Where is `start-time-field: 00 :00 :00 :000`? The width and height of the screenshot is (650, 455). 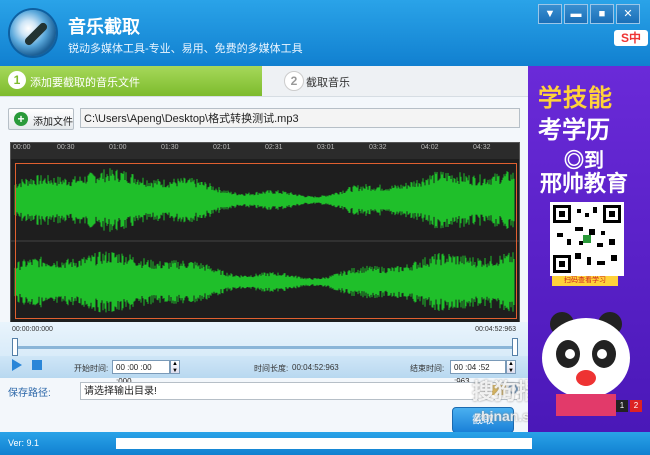
start-time-field: 00 :00 :00 :000 is located at coordinates (141, 373).